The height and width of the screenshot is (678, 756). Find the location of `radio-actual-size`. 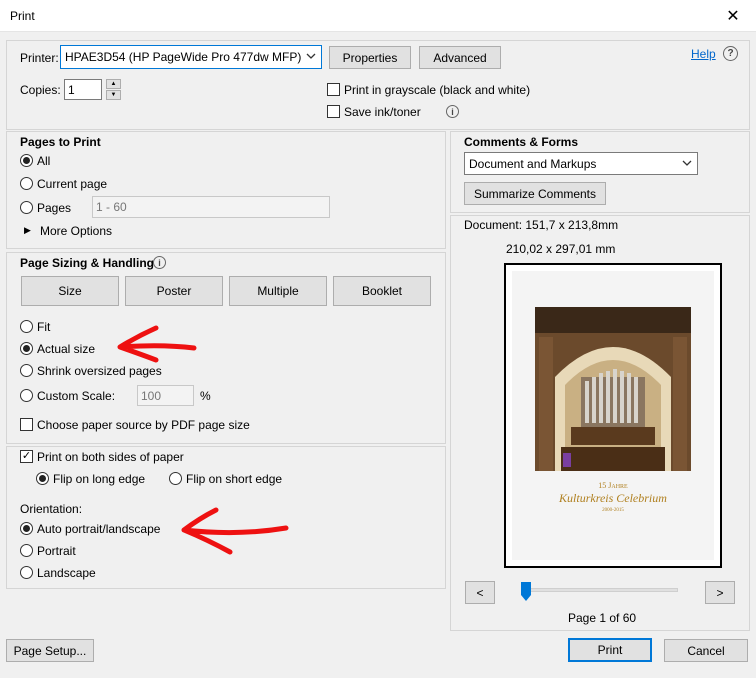

radio-actual-size is located at coordinates (26, 348).